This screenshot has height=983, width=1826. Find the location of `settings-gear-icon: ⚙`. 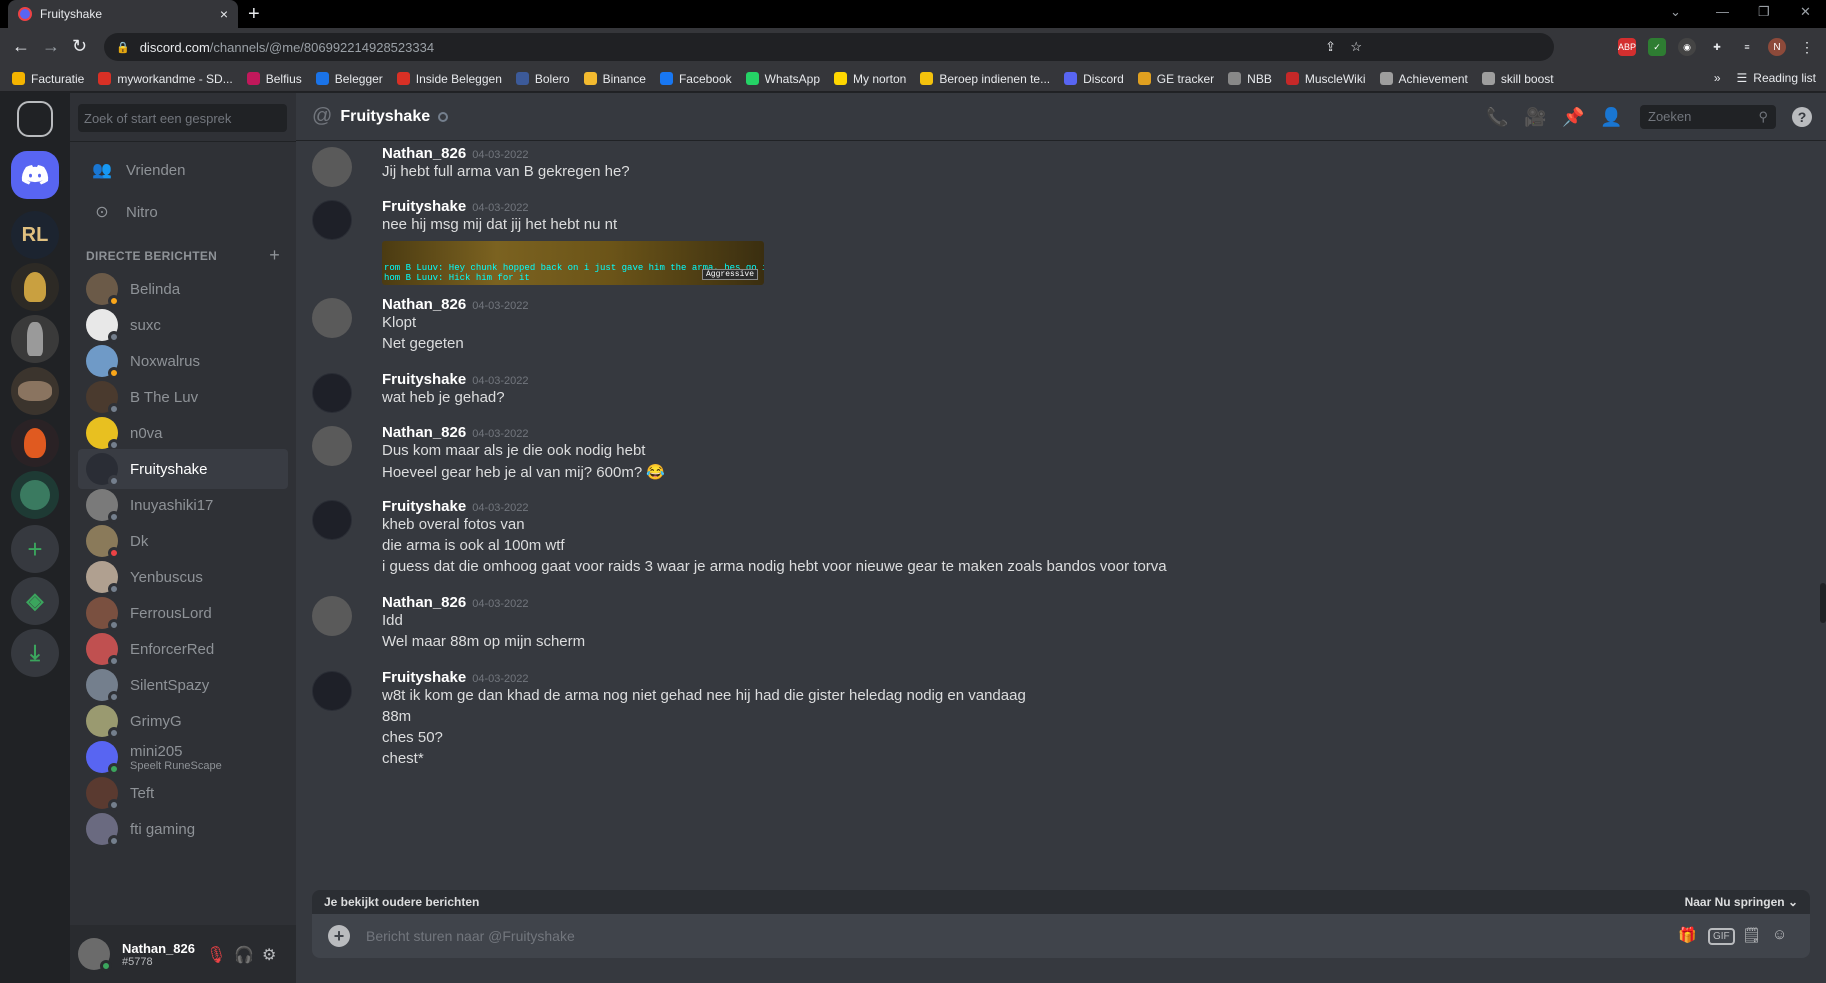

settings-gear-icon: ⚙ is located at coordinates (269, 955).